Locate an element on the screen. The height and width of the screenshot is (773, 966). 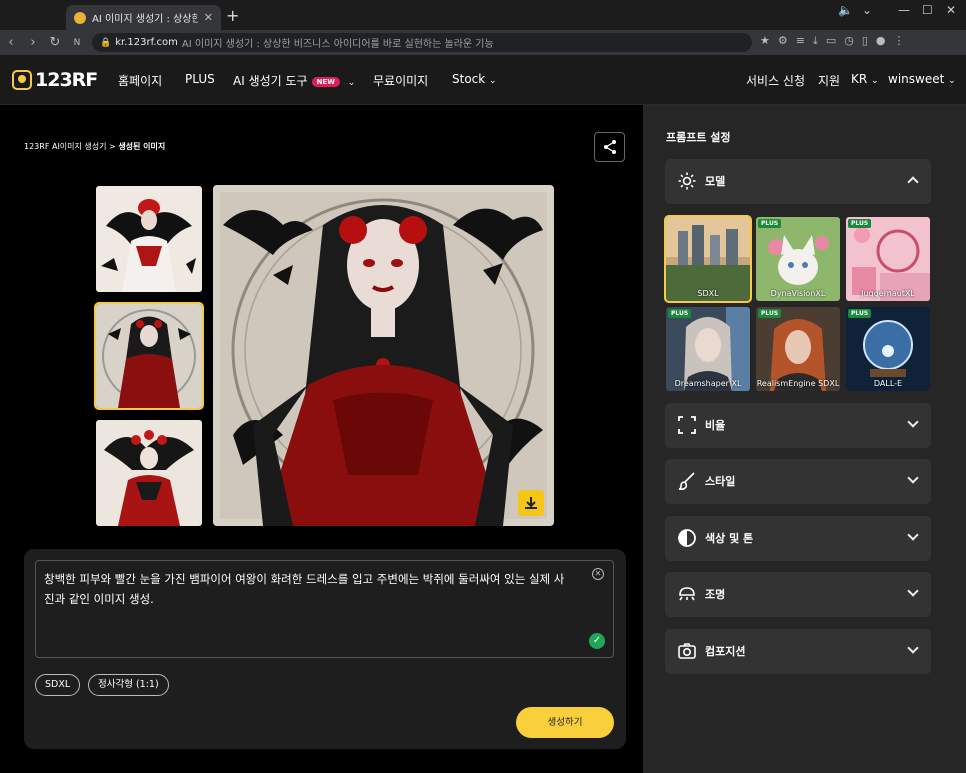
back-icon: ‹ is located at coordinates (11, 42).